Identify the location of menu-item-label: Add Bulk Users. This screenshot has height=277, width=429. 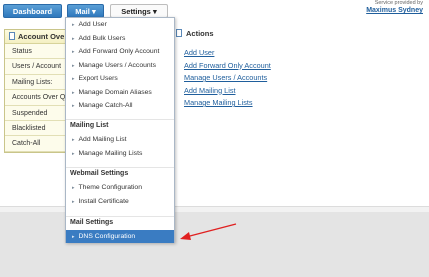
(102, 38).